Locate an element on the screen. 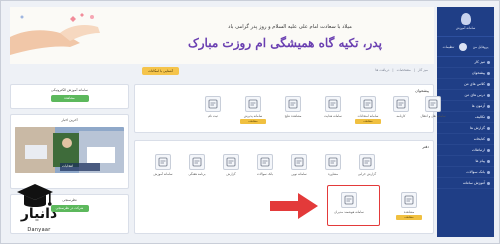  breadcrumb-item: دریافت ها is located at coordinates (382, 70).